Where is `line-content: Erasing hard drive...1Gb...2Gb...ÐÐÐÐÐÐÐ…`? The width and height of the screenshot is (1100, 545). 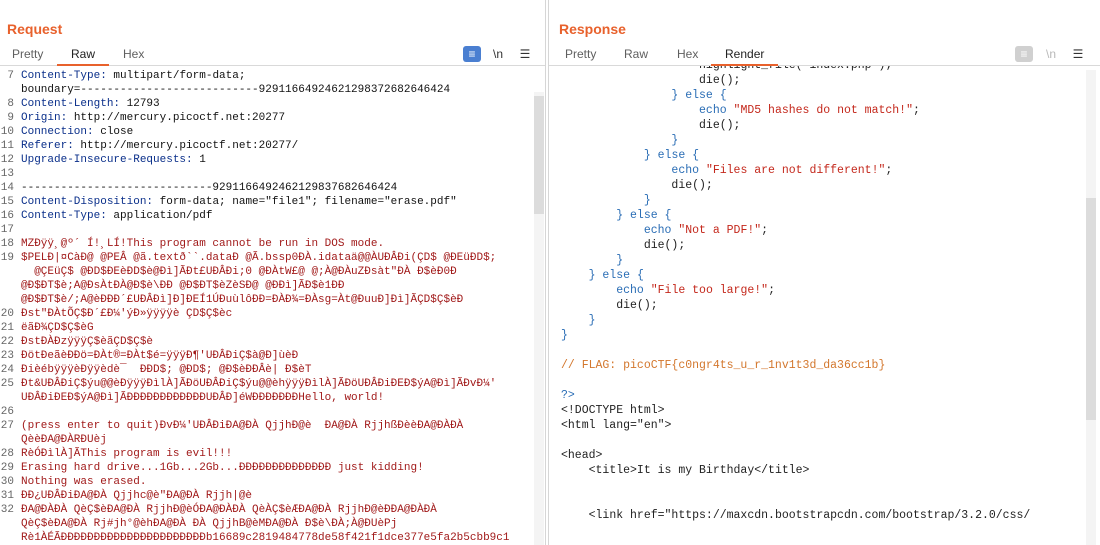
line-content: Erasing hard drive...1Gb...2Gb...ÐÐÐÐÐÐÐ… is located at coordinates (222, 468).